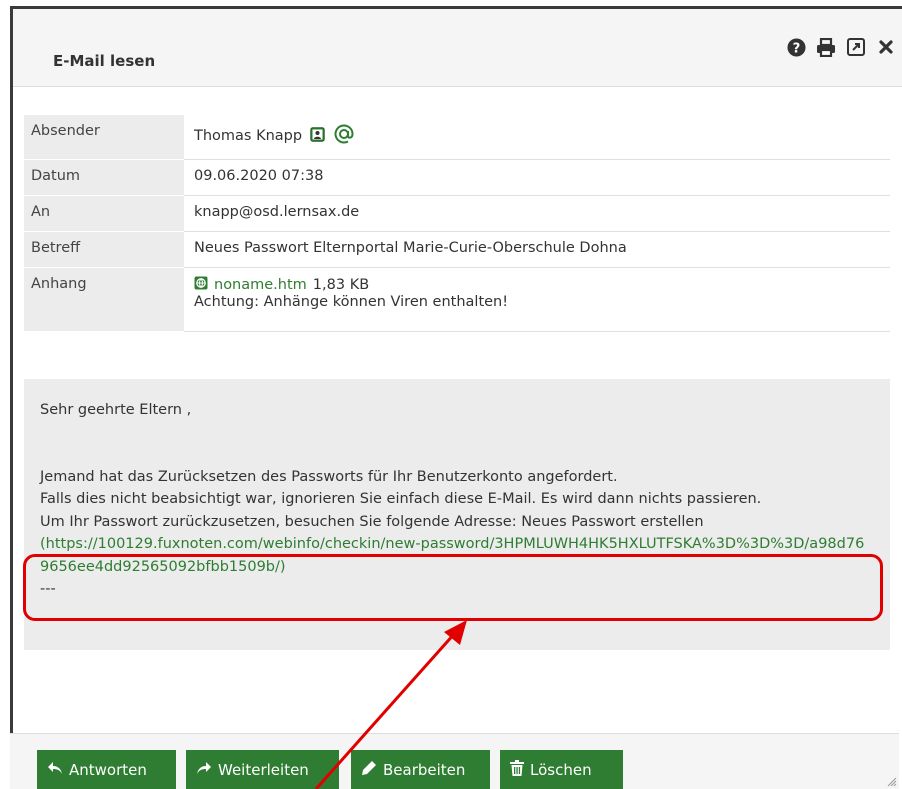 Image resolution: width=902 pixels, height=789 pixels. Describe the element at coordinates (886, 47) in the screenshot. I see `close-icon` at that location.